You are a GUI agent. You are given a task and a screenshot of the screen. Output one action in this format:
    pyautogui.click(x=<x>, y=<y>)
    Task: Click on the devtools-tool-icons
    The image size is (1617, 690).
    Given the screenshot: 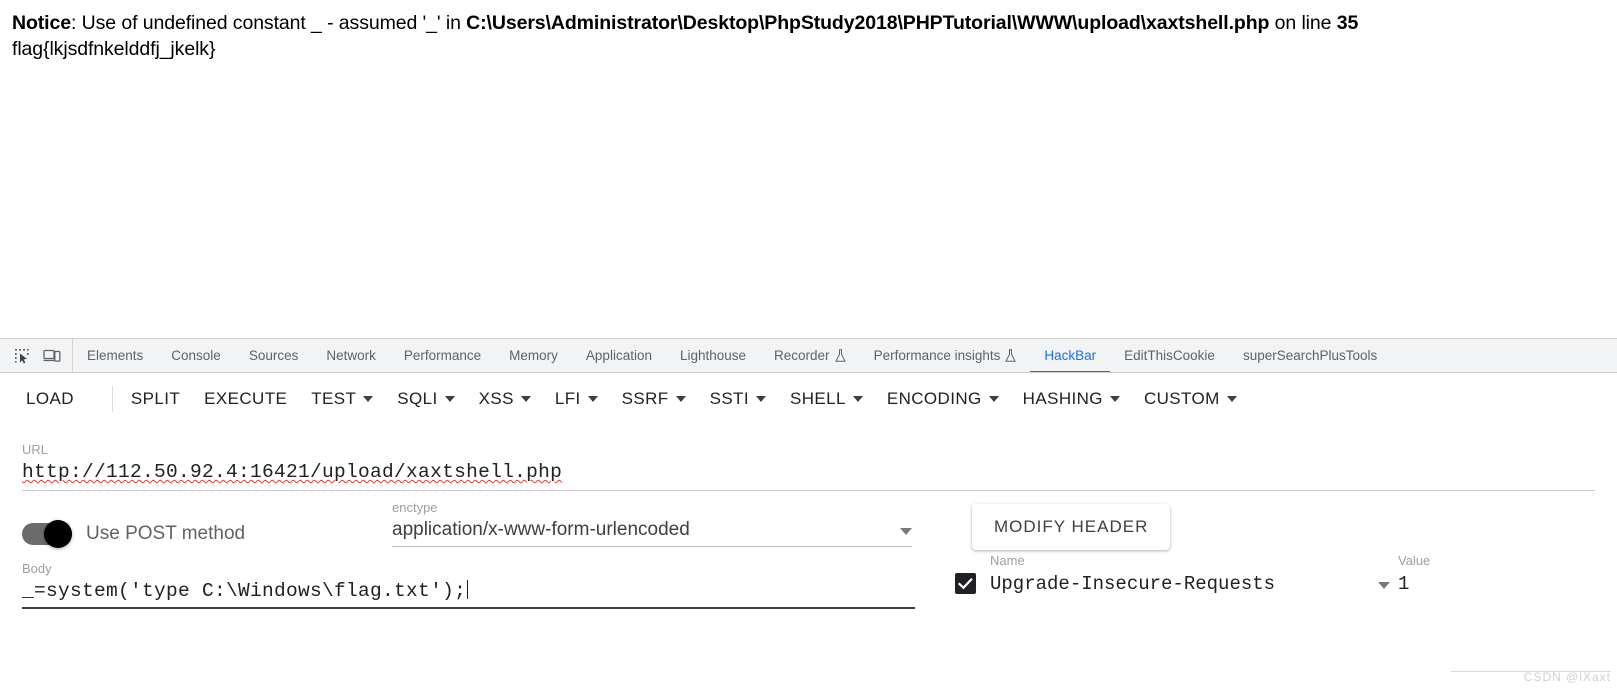 What is the action you would take?
    pyautogui.click(x=36, y=355)
    